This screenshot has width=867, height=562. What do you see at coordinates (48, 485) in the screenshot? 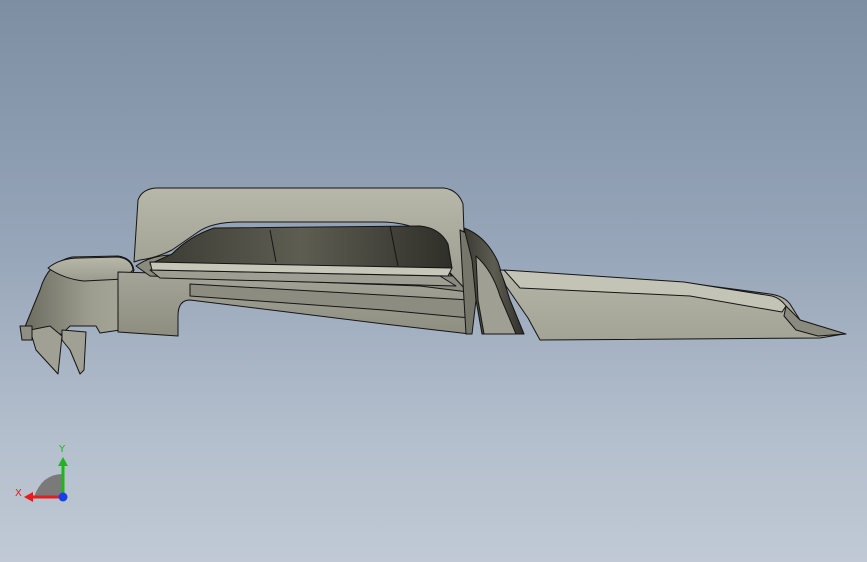
I see `triad-plane-arc` at bounding box center [48, 485].